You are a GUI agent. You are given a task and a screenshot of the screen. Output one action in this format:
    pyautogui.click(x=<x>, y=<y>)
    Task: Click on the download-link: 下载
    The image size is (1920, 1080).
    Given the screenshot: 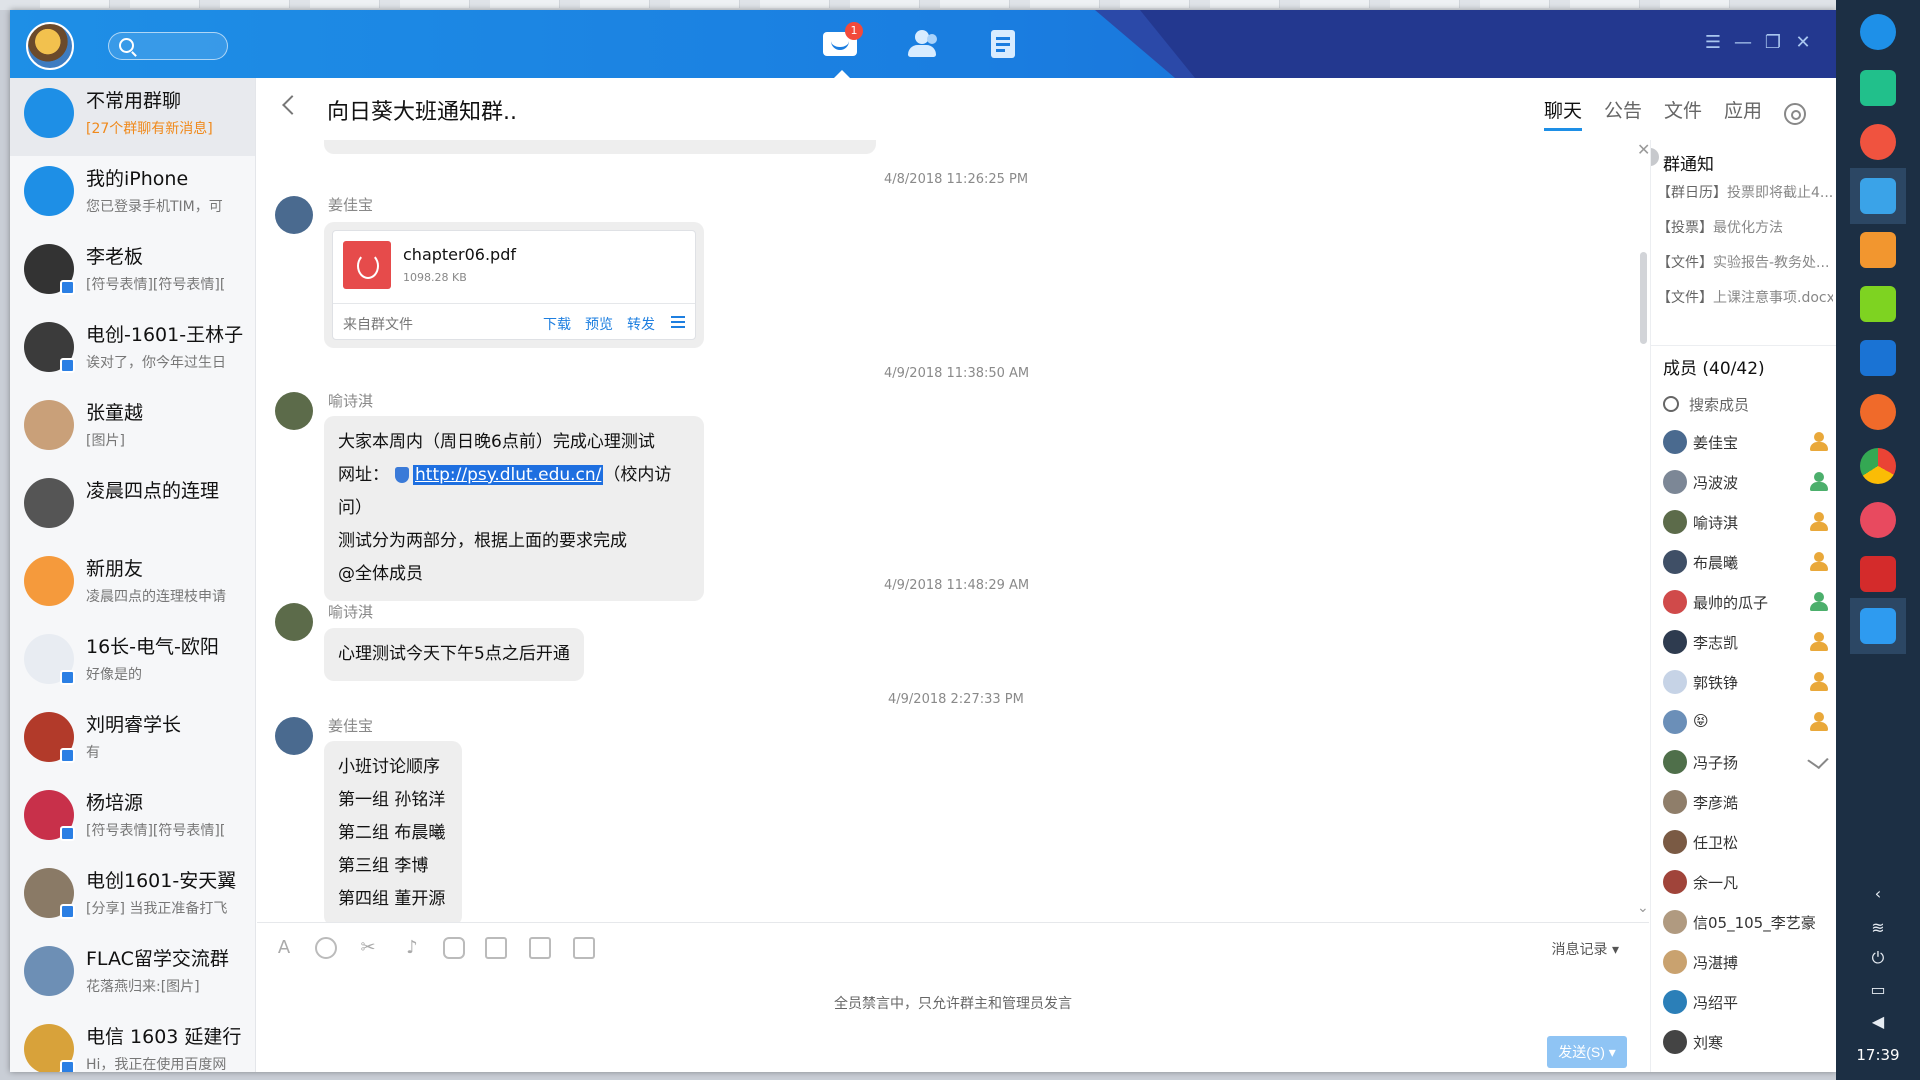 What is the action you would take?
    pyautogui.click(x=557, y=324)
    